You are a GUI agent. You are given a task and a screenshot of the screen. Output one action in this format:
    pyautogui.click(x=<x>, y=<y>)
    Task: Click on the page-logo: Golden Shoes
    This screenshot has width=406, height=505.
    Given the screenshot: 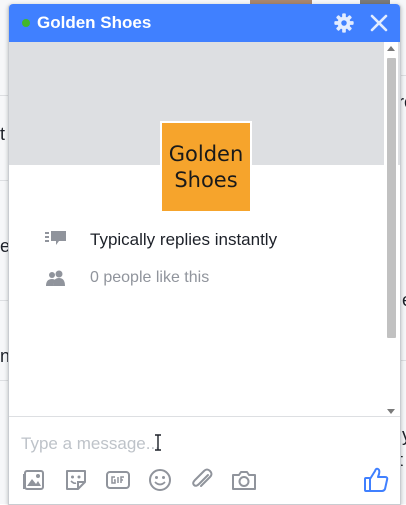 What is the action you would take?
    pyautogui.click(x=206, y=167)
    